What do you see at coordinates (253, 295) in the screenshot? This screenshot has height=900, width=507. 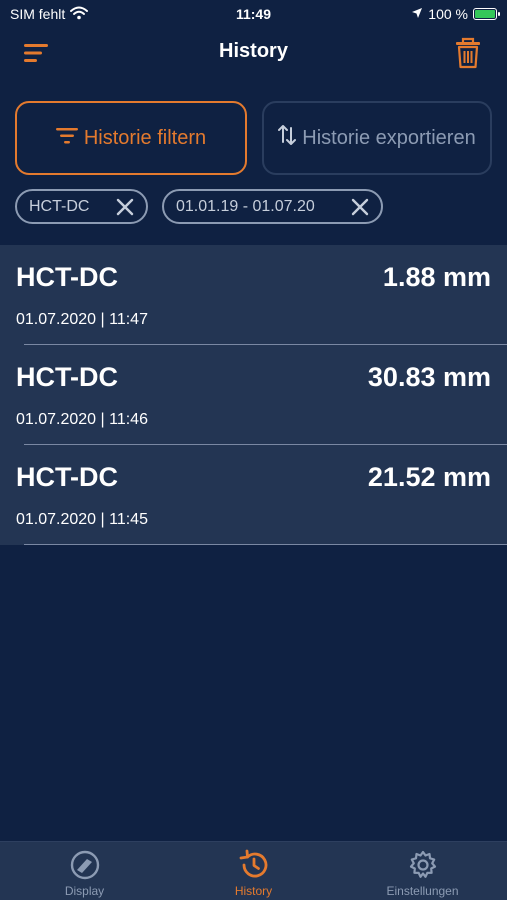 I see `list-item: HCT-DC 1.88 mm 01.07.2020 | 11:47` at bounding box center [253, 295].